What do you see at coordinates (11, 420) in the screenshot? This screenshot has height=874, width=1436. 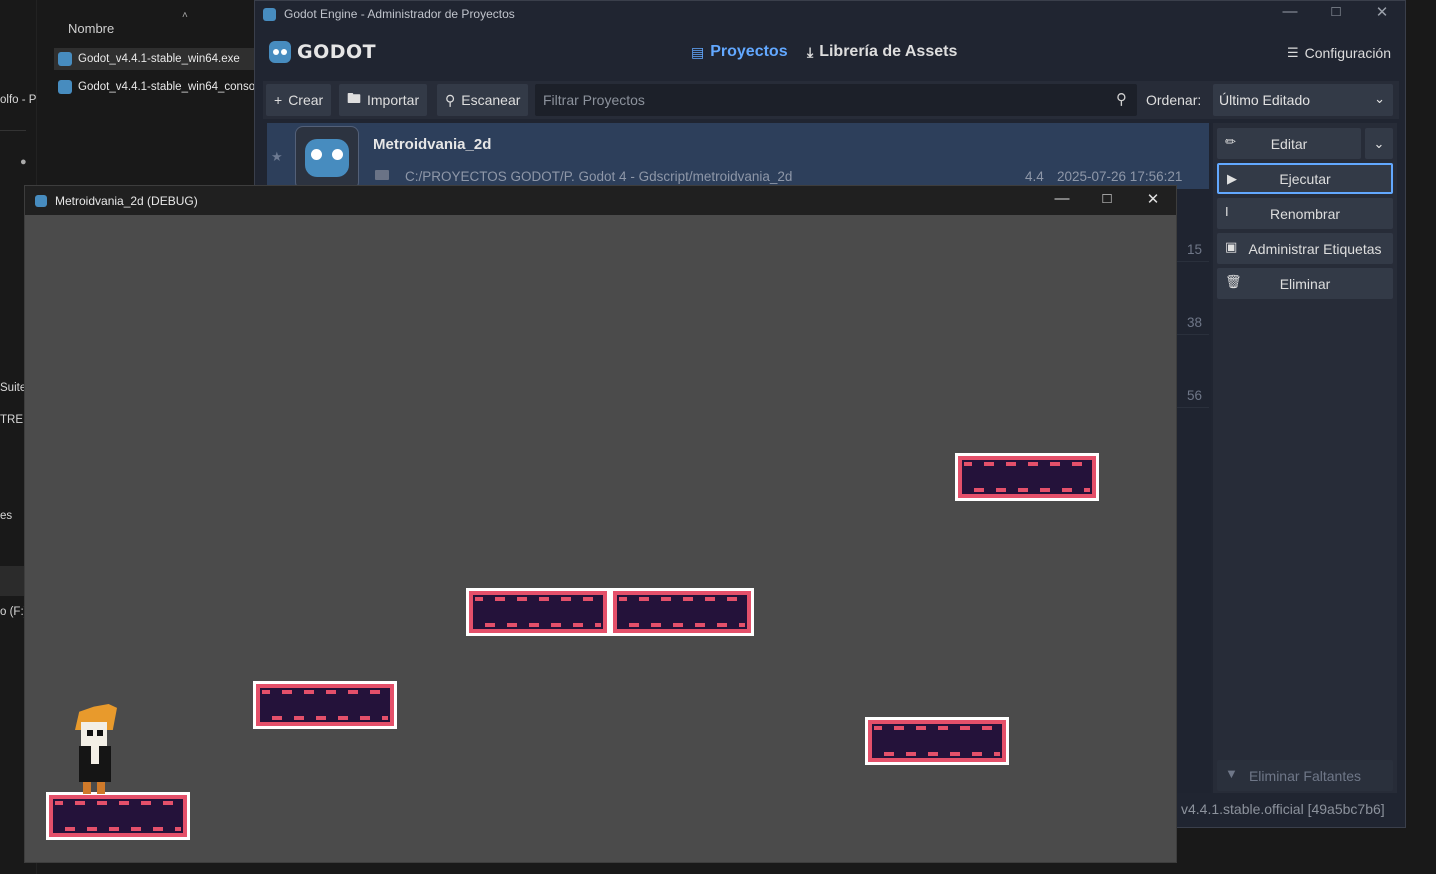 I see `sidebar-item-label: TRE` at bounding box center [11, 420].